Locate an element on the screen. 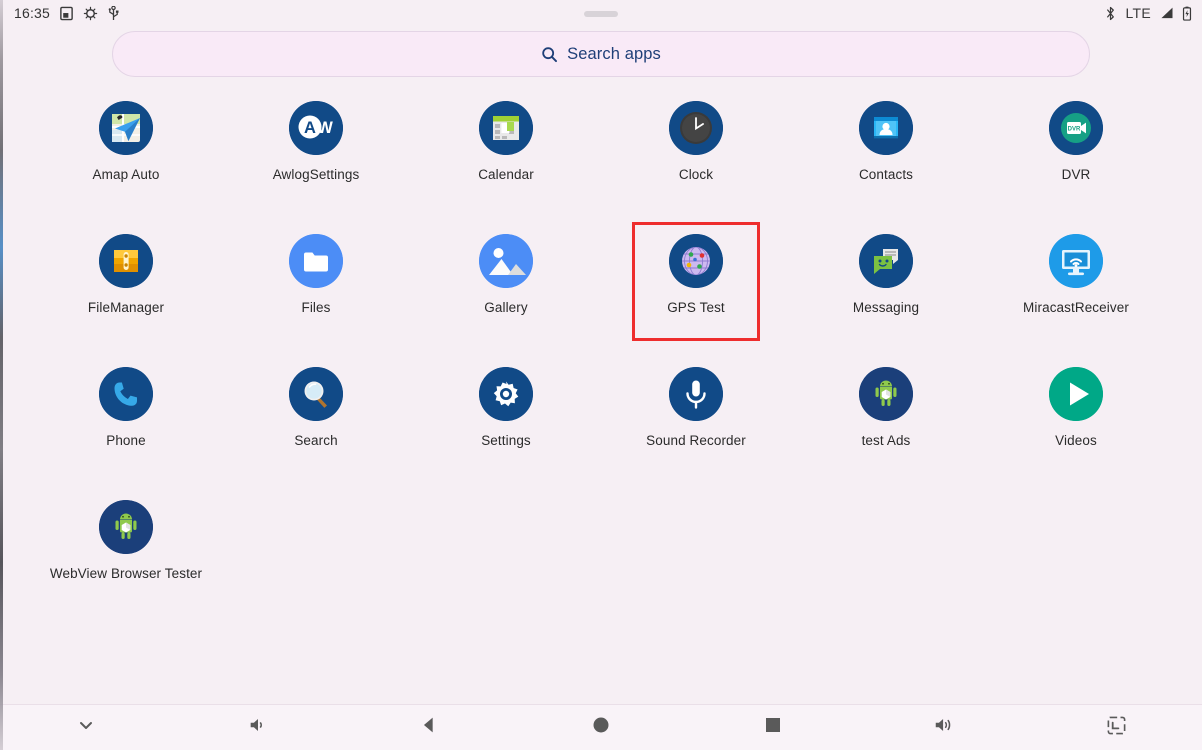 The image size is (1202, 750). sound-recorder-icon is located at coordinates (696, 394).